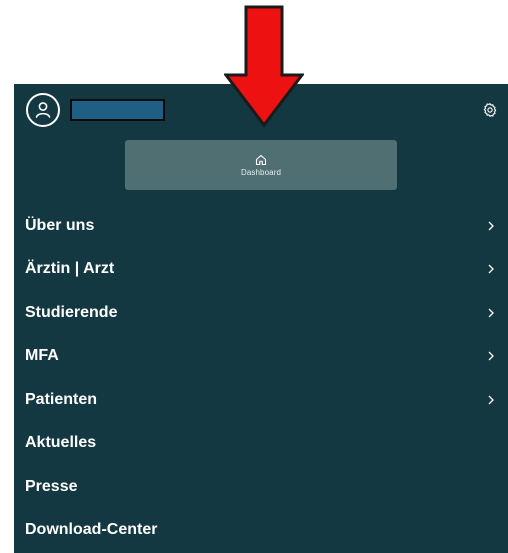  I want to click on menu-item-ueber-uns: Über uns, so click(261, 226).